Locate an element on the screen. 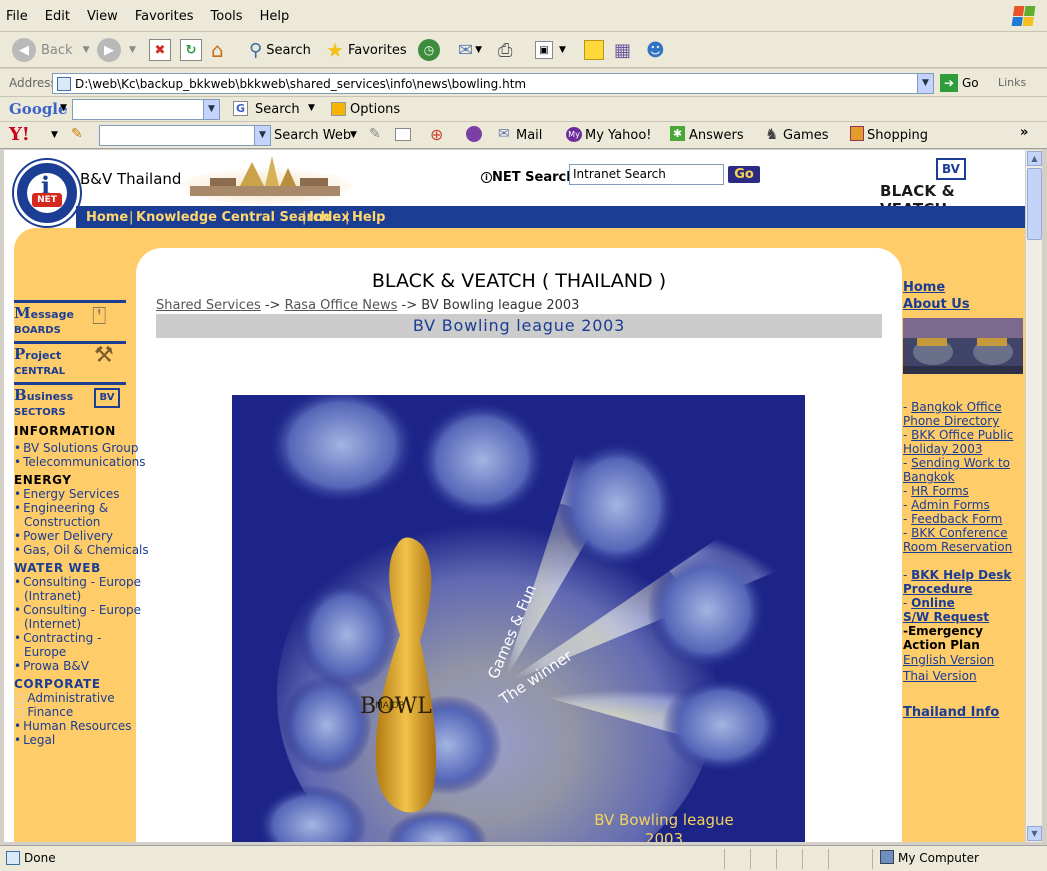 This screenshot has width=1047, height=871. scroll-up-icon: ▲ is located at coordinates (1034, 158).